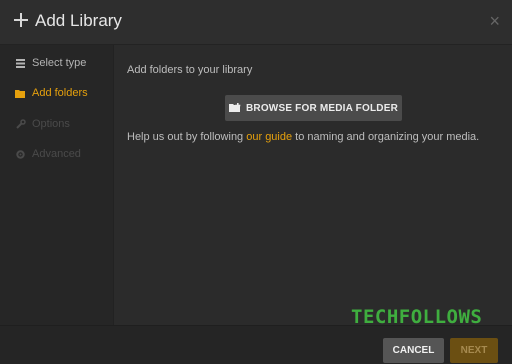 The image size is (512, 364). I want to click on dialog-title: Add Library, so click(78, 20).